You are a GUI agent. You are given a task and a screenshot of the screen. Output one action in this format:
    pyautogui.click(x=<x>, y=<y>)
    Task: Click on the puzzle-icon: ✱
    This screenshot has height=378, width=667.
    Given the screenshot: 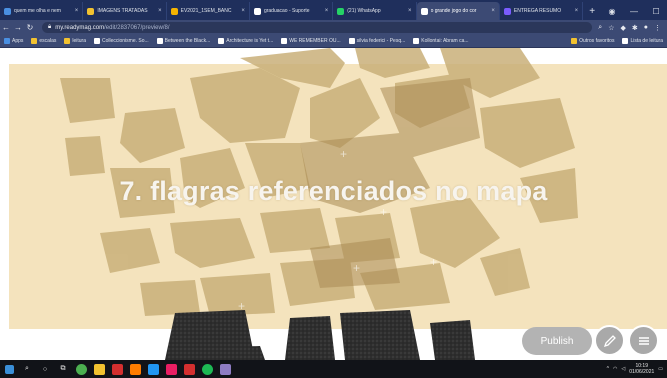 What is the action you would take?
    pyautogui.click(x=635, y=28)
    